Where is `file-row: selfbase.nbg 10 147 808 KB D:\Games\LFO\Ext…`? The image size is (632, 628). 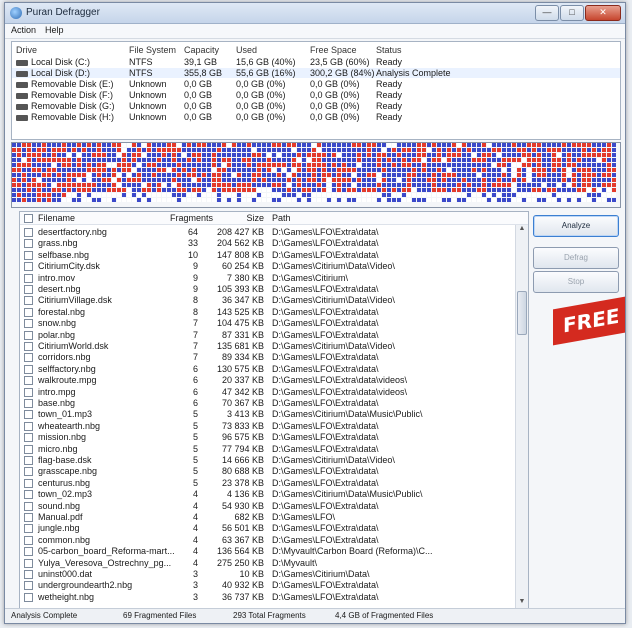 file-row: selfbase.nbg 10 147 808 KB D:\Games\LFO\Ext… is located at coordinates (265, 254).